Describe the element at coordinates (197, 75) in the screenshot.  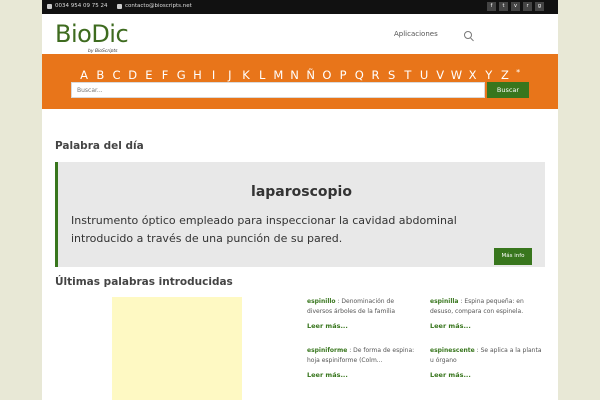
I see `letter-link: H` at that location.